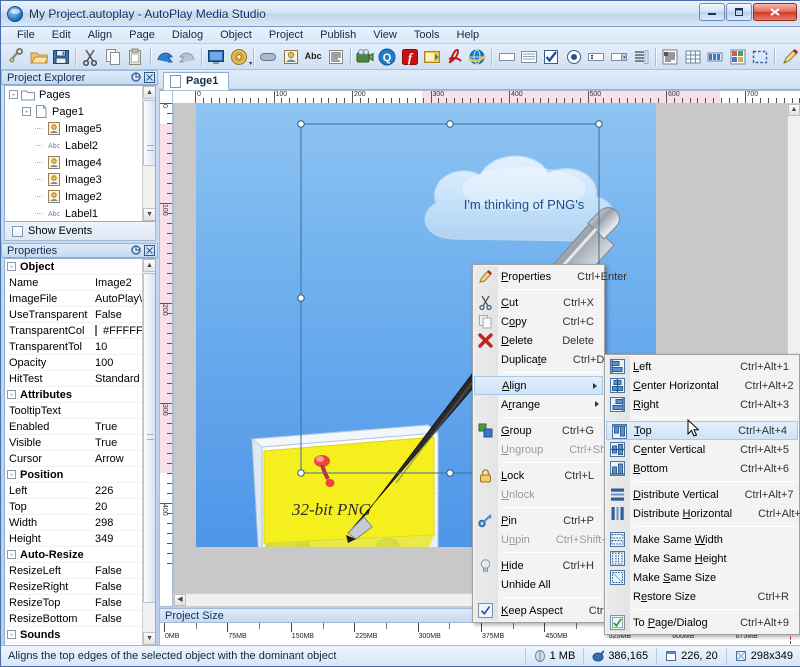 This screenshot has height=667, width=800. I want to click on property-row: Opacity 100, so click(74, 363).